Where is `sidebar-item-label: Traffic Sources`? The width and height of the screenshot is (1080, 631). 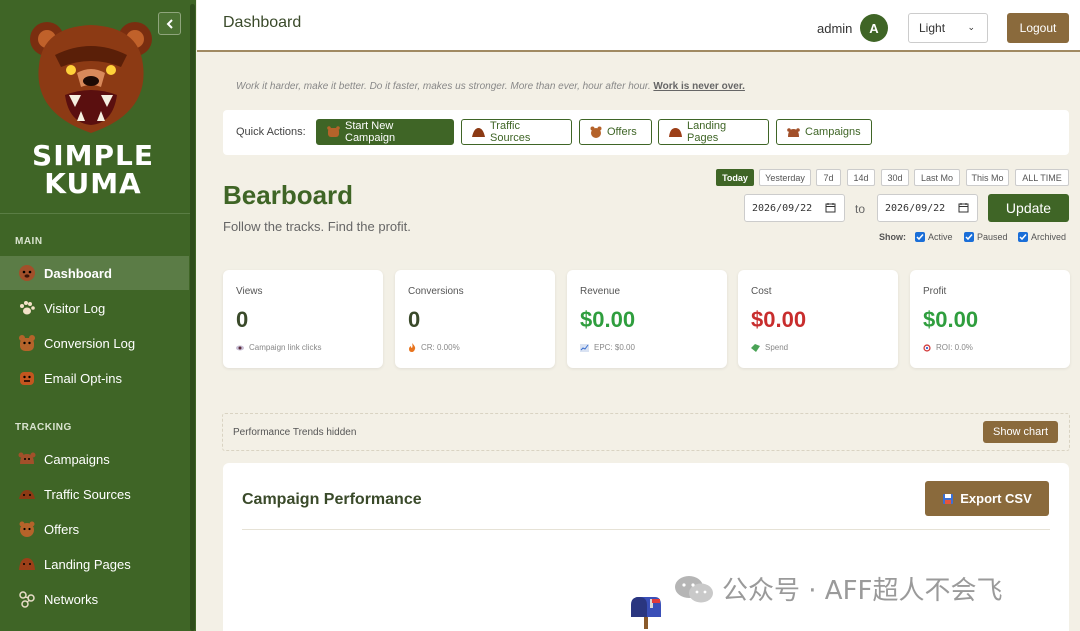 sidebar-item-label: Traffic Sources is located at coordinates (87, 494).